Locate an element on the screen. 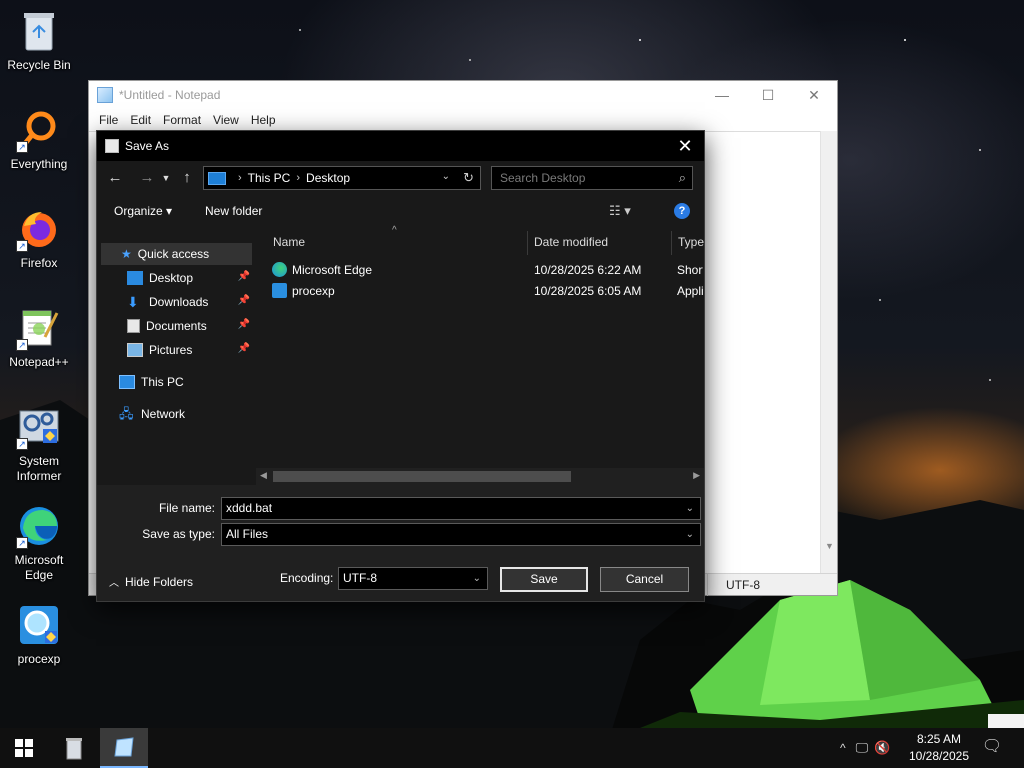 The height and width of the screenshot is (768, 1024). desktop-icon-procexp: procexp is located at coordinates (39, 634).